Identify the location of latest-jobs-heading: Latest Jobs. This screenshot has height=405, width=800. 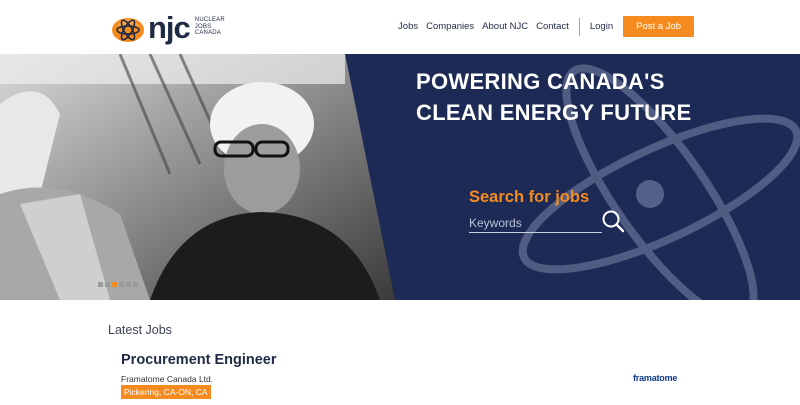
(140, 330).